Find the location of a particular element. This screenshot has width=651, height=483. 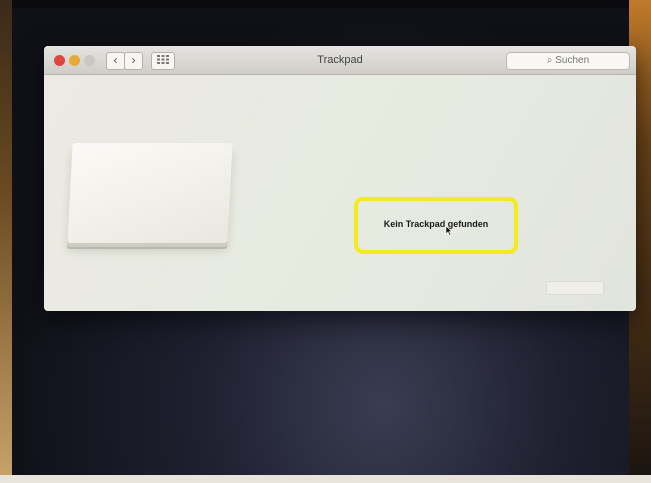

search-placeholder: Suchen is located at coordinates (572, 60).